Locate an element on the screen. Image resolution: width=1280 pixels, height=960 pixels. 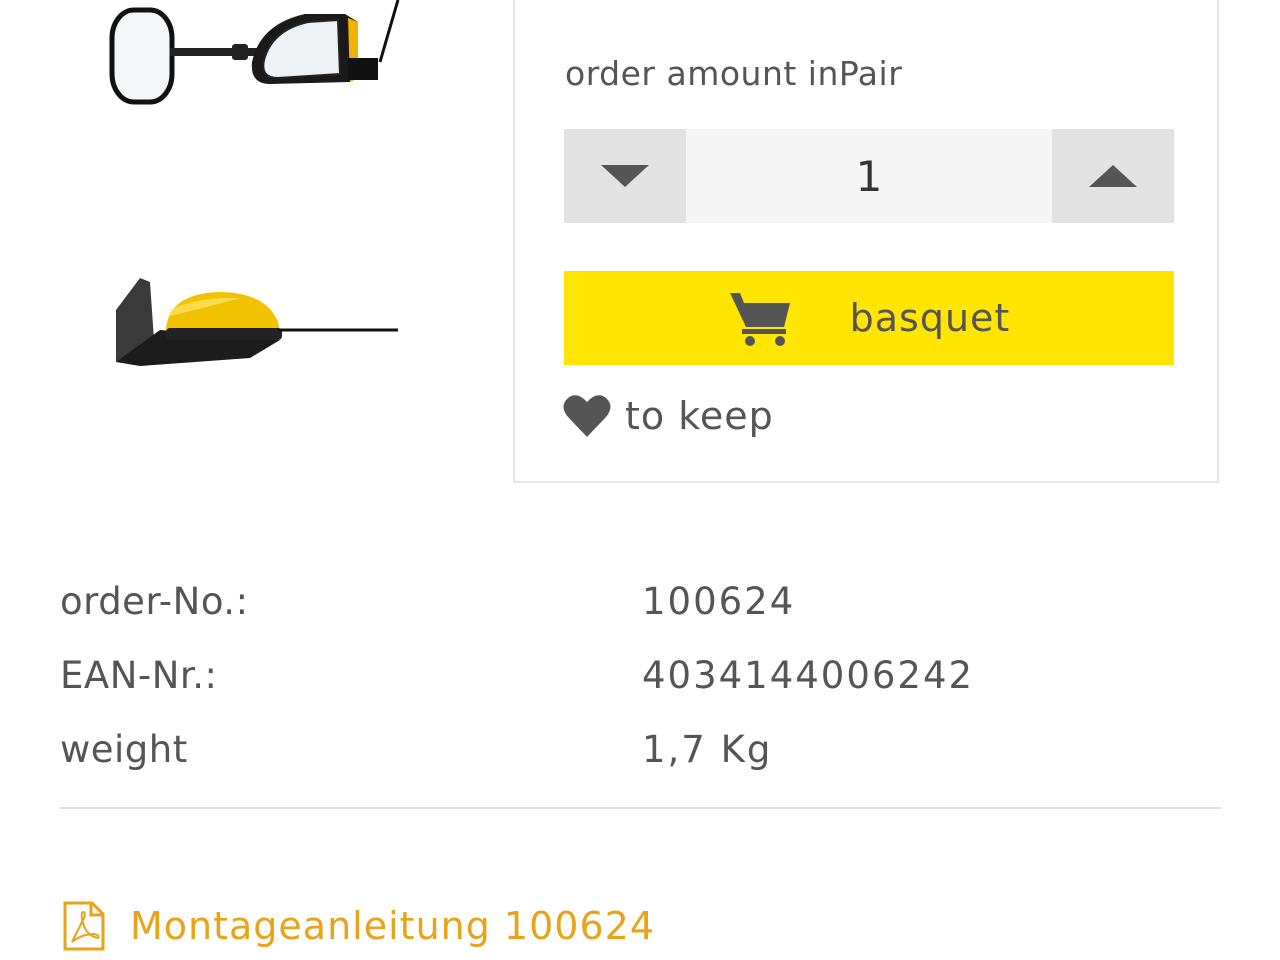
mirror-side-image is located at coordinates (257, 322).